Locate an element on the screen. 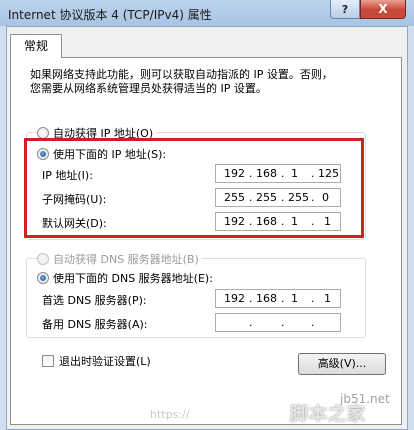  radio-manual-ip: 使用下面的 IP 地址(S): is located at coordinates (101, 154).